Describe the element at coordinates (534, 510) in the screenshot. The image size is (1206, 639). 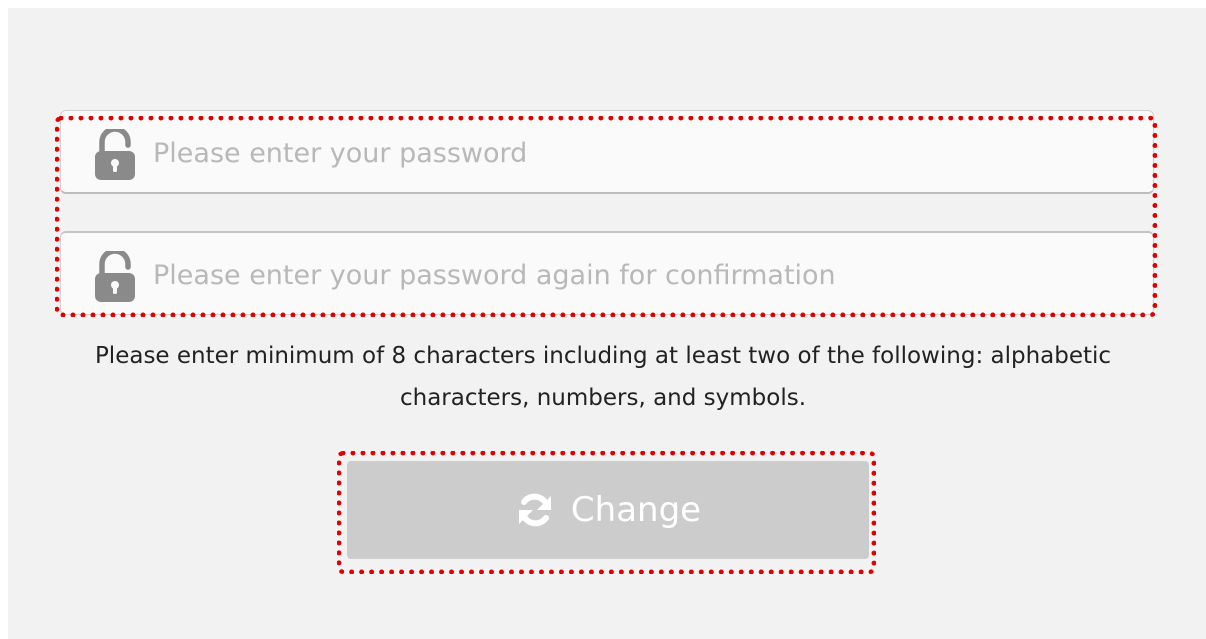
I see `refresh-icon` at that location.